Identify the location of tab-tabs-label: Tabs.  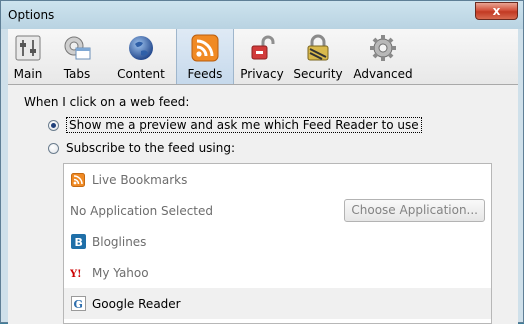
(77, 74).